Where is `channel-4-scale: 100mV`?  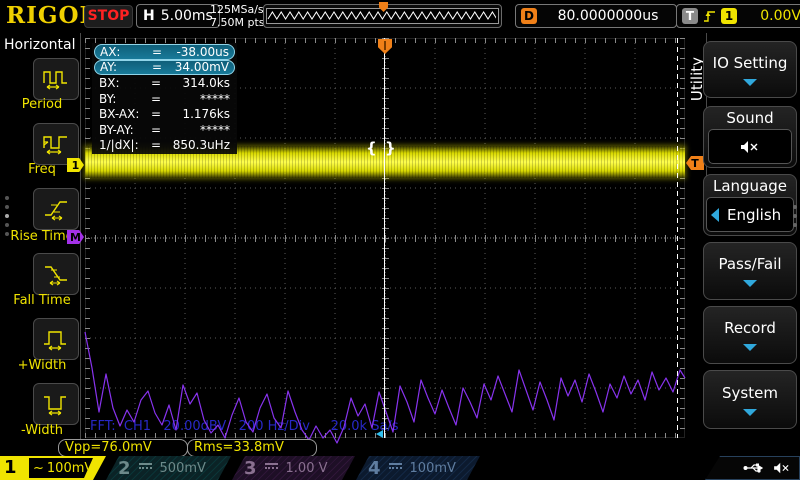
channel-4-scale: 100mV is located at coordinates (432, 468).